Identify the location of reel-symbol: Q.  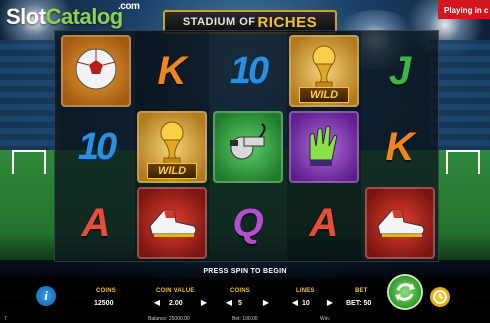
(248, 223).